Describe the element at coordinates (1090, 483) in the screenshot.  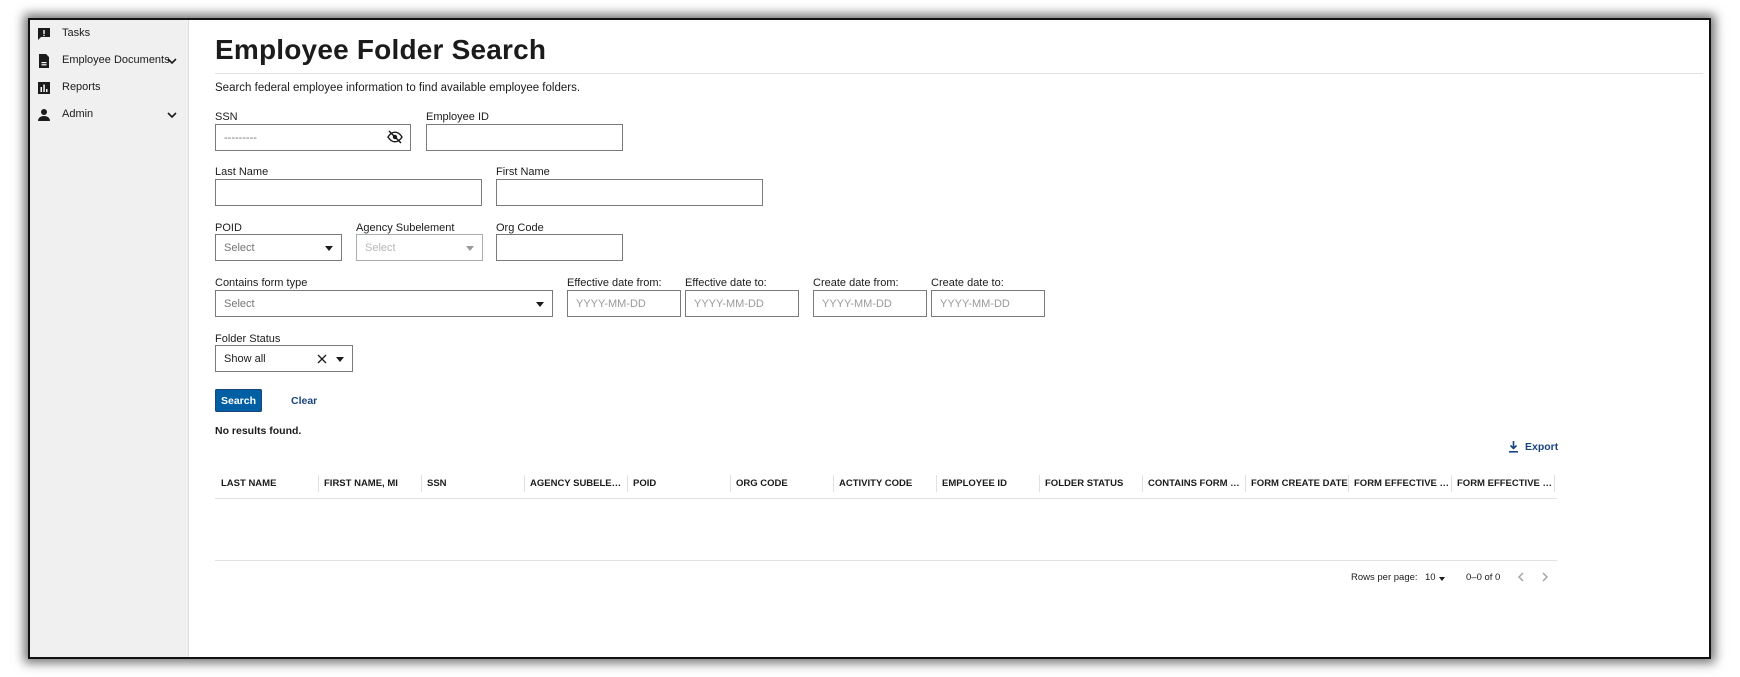
I see `column-header-folder-status: FOLDER STATUS` at that location.